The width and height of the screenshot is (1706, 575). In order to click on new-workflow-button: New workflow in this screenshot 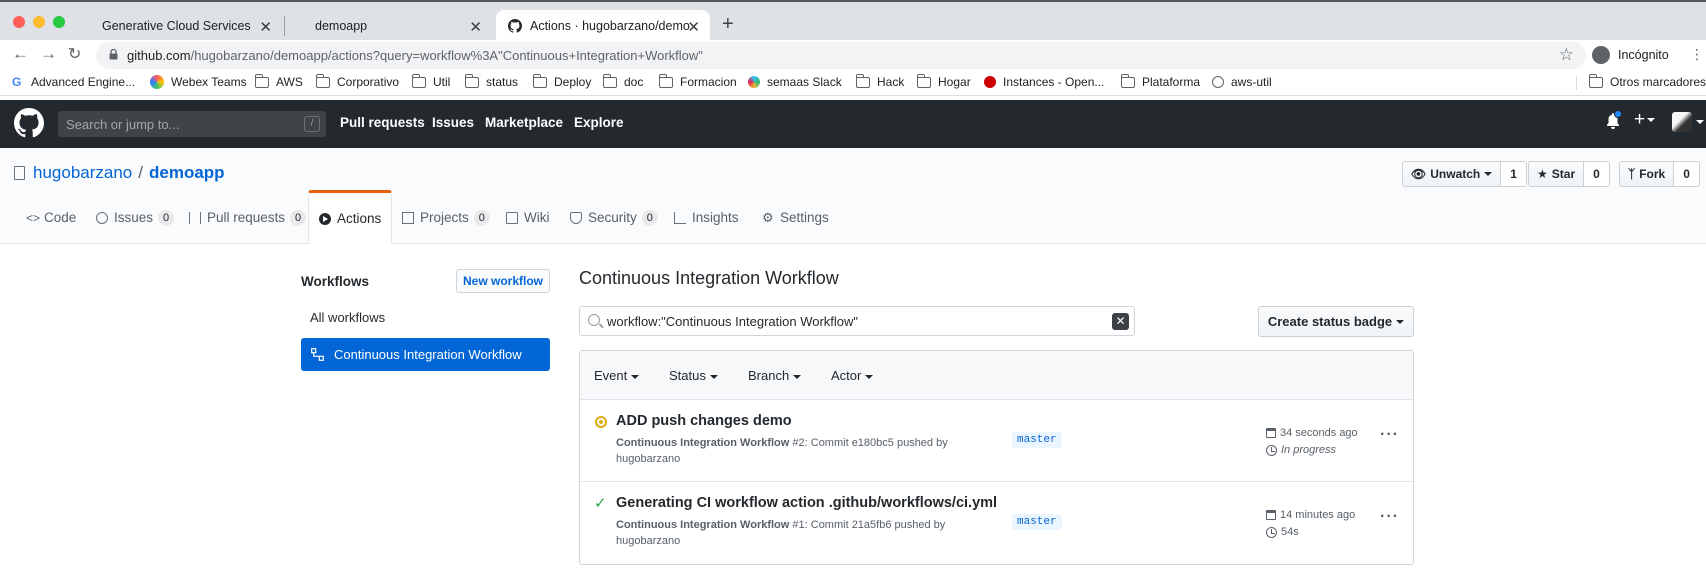, I will do `click(503, 281)`.